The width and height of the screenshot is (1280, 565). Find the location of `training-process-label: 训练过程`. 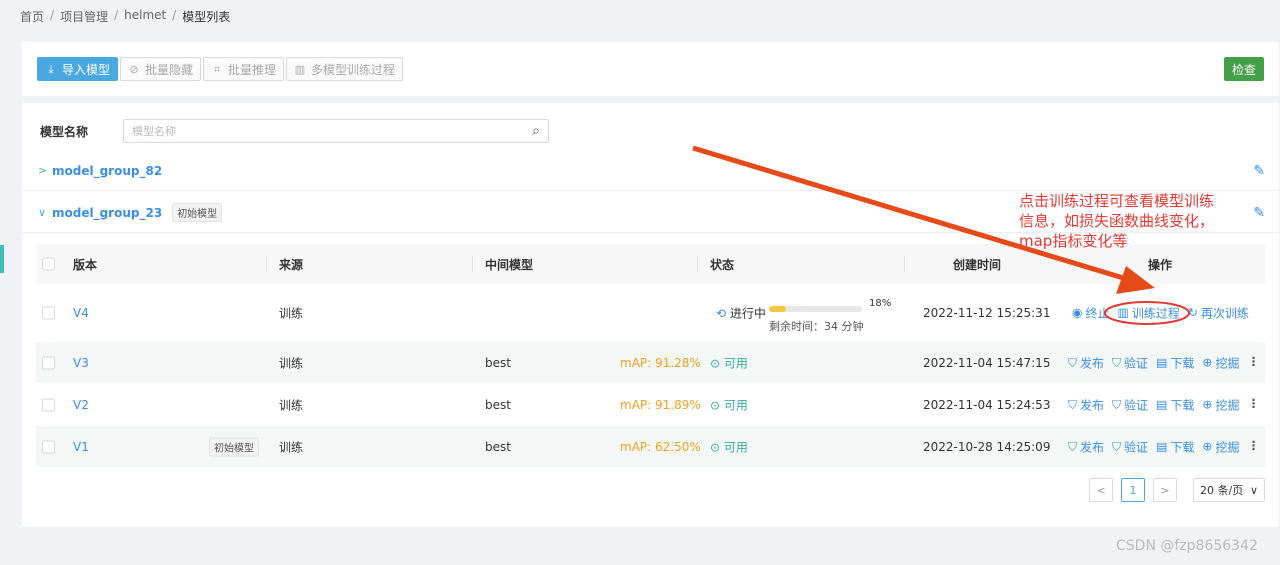

training-process-label: 训练过程 is located at coordinates (1155, 313).